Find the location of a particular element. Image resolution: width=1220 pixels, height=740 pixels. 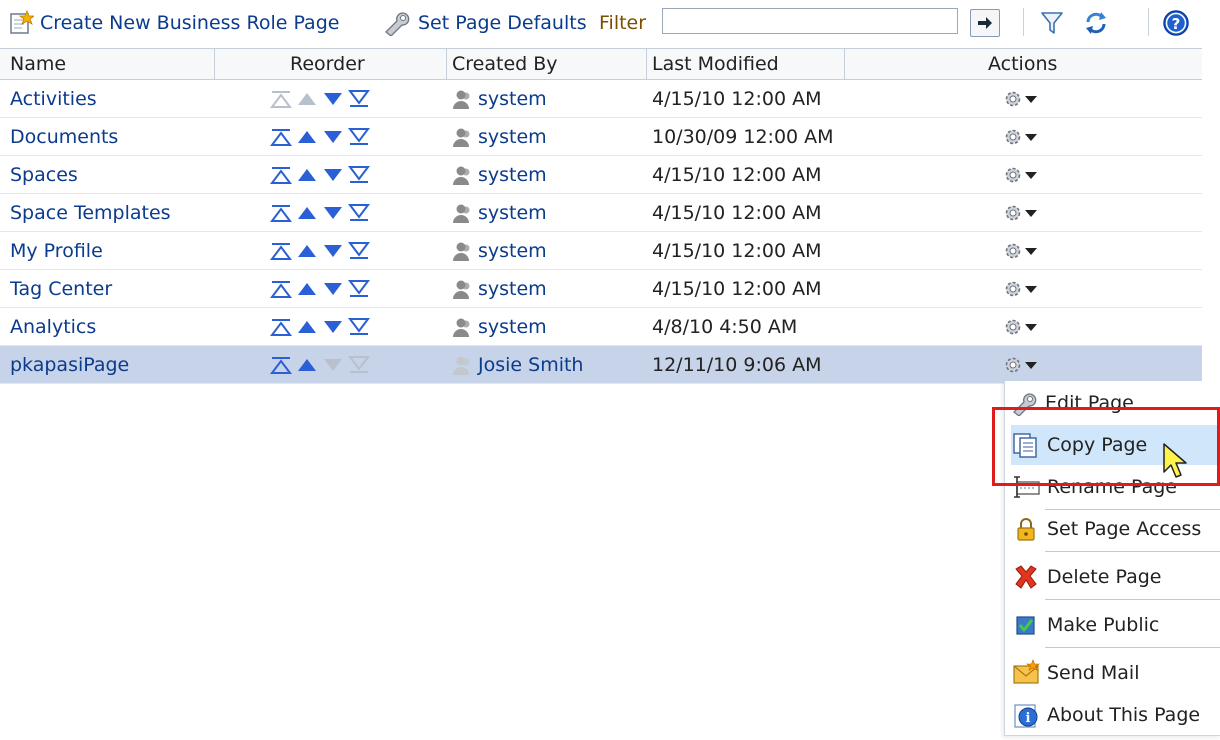

go-arrow-icon is located at coordinates (985, 23).